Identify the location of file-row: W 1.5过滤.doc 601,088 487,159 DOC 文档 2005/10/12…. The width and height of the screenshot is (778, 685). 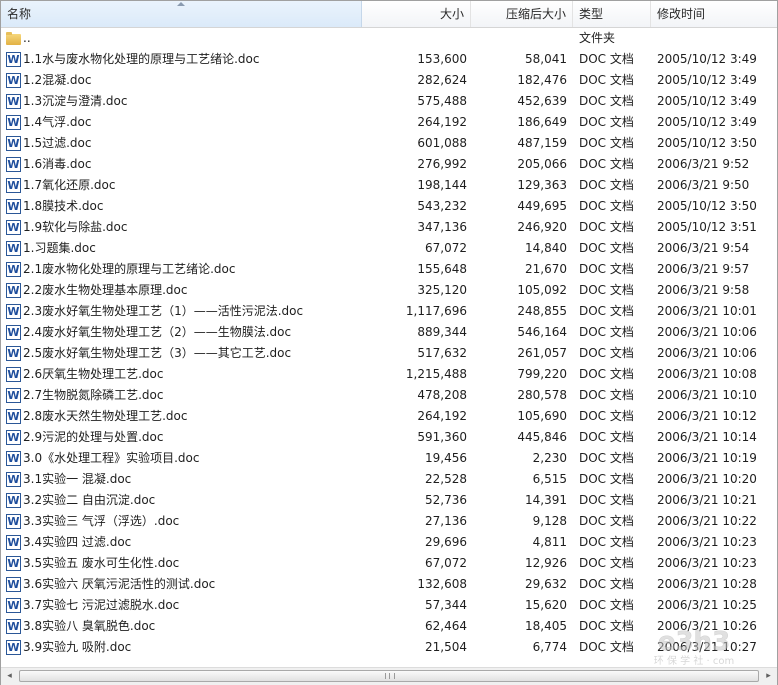
(389, 143).